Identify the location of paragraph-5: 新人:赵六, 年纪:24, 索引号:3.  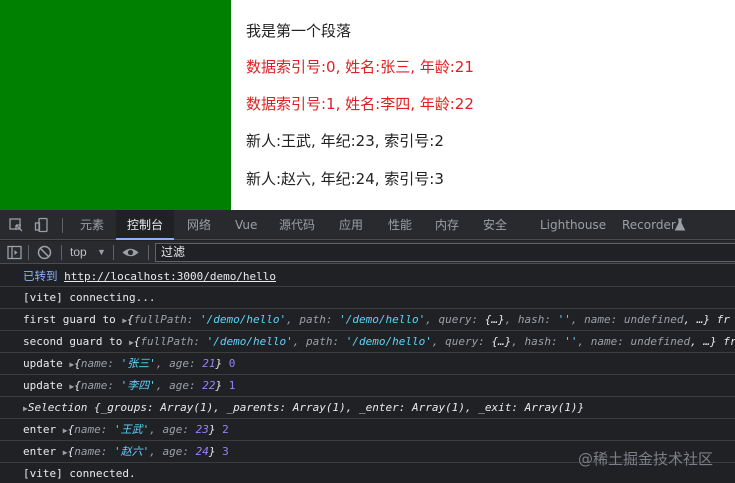
(345, 179).